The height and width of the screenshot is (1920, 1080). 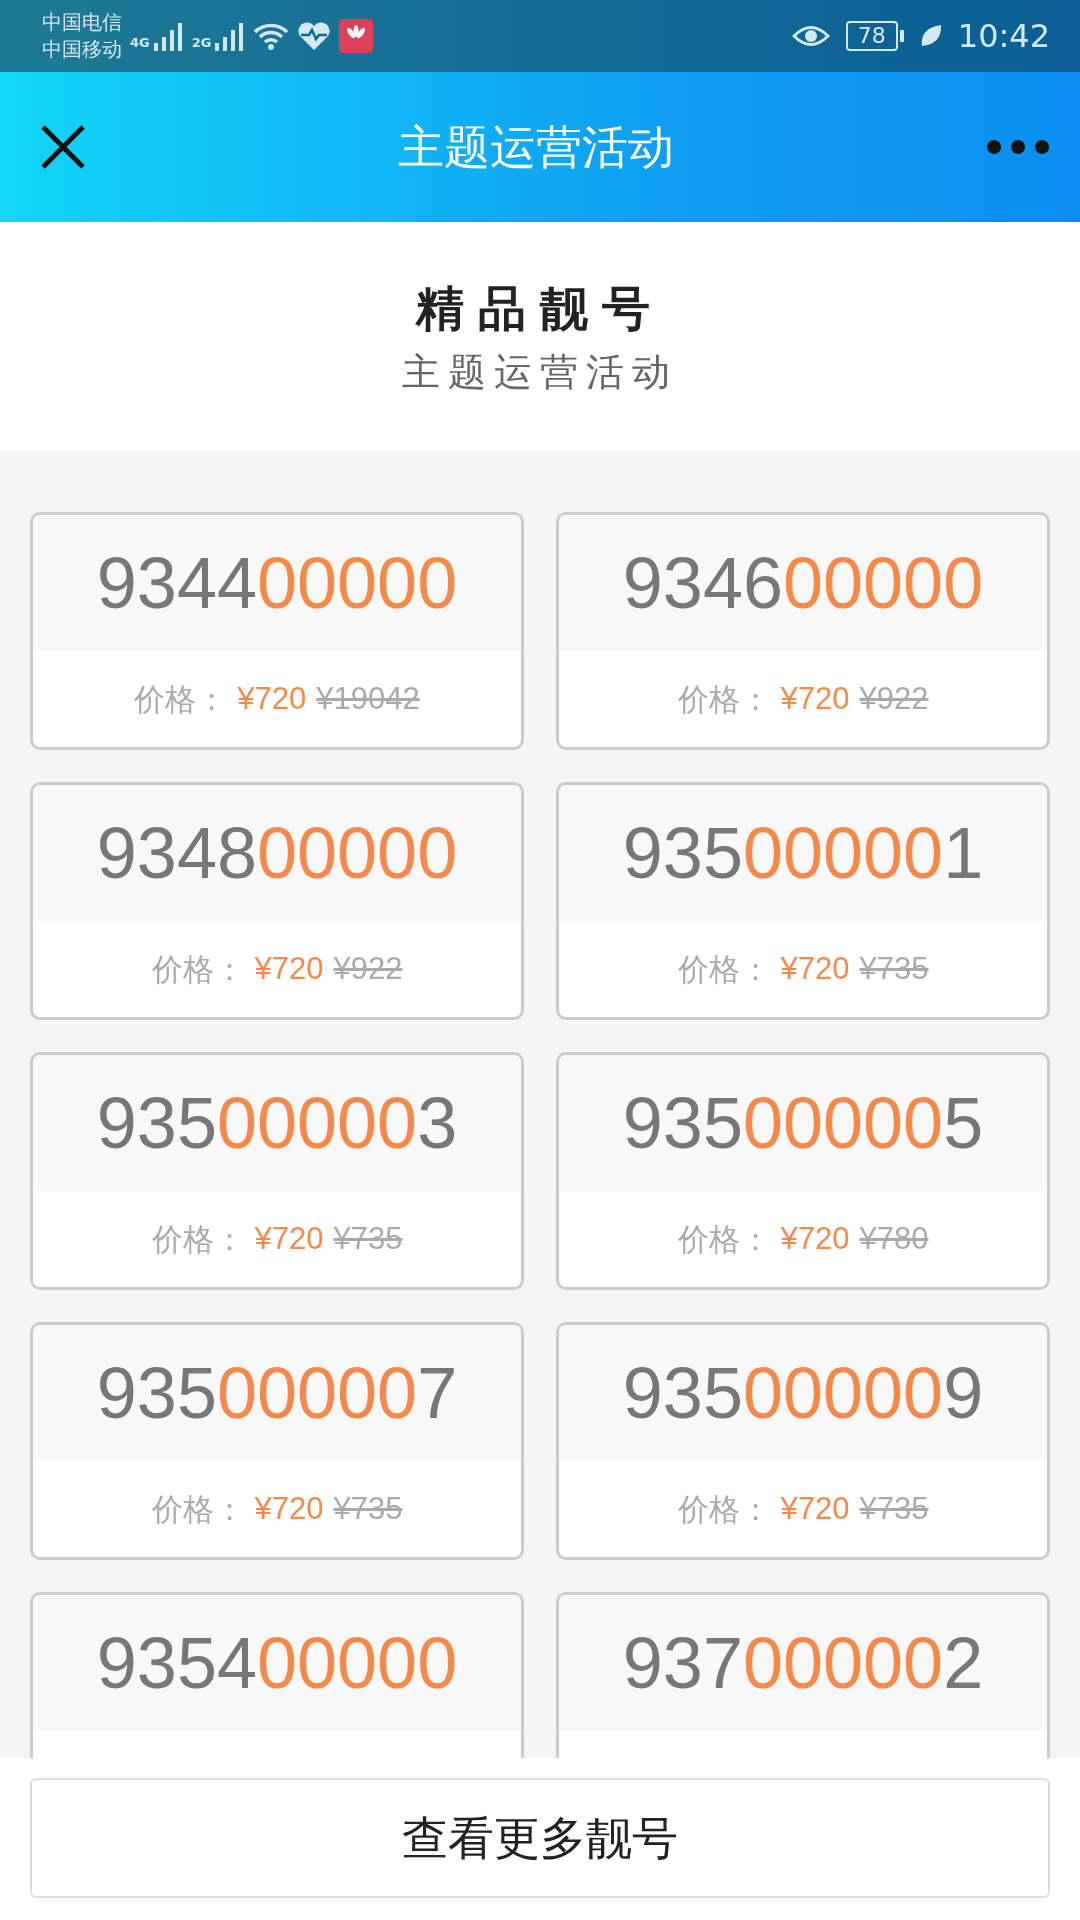 What do you see at coordinates (277, 1441) in the screenshot?
I see `number-card: 935000007 价格： ¥720 ¥735` at bounding box center [277, 1441].